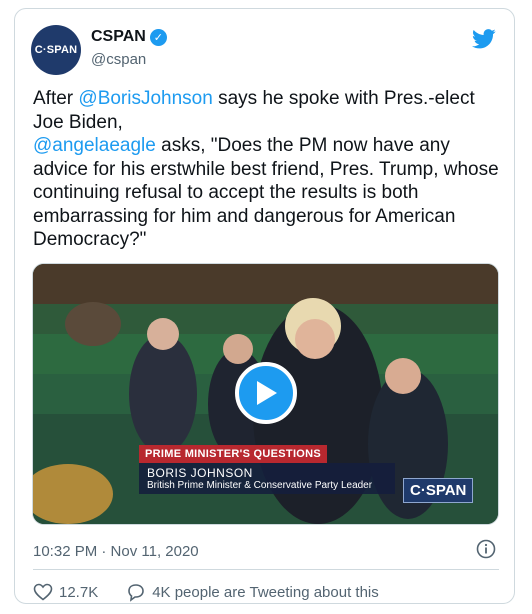  What do you see at coordinates (118, 59) in the screenshot?
I see `author-handle: @cspan` at bounding box center [118, 59].